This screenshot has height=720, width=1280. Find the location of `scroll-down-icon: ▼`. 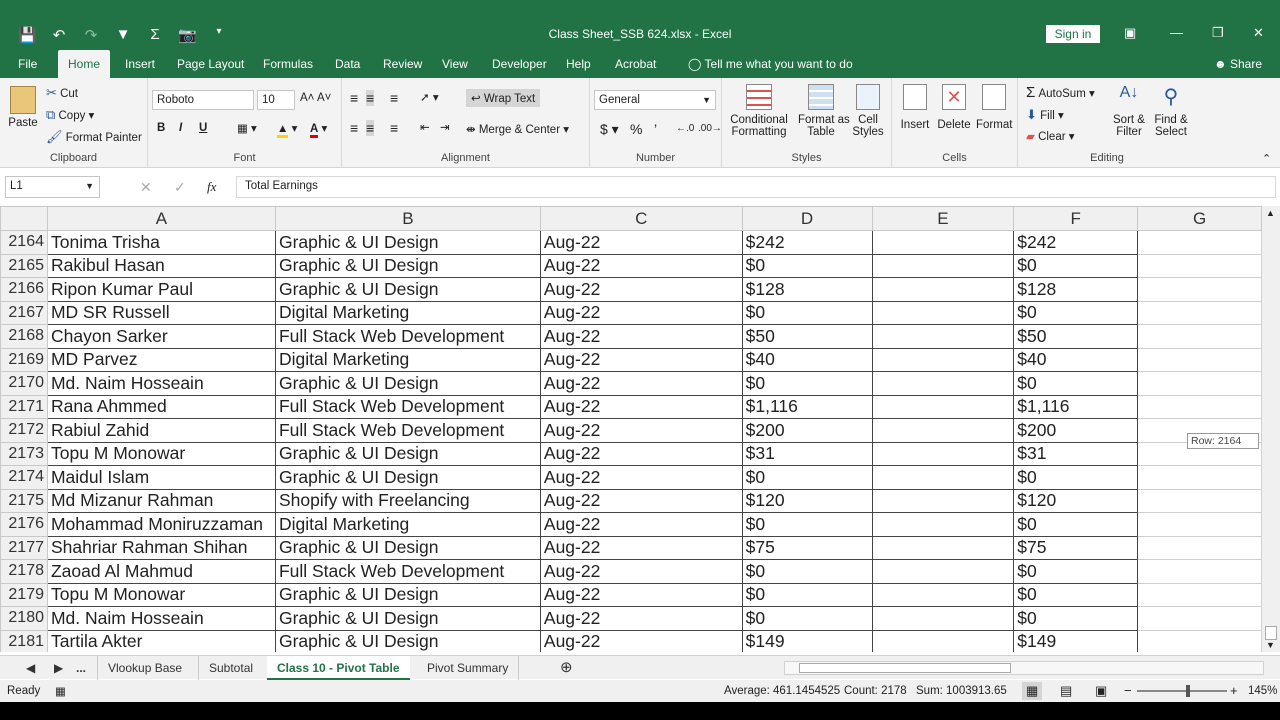

scroll-down-icon: ▼ is located at coordinates (1270, 645).